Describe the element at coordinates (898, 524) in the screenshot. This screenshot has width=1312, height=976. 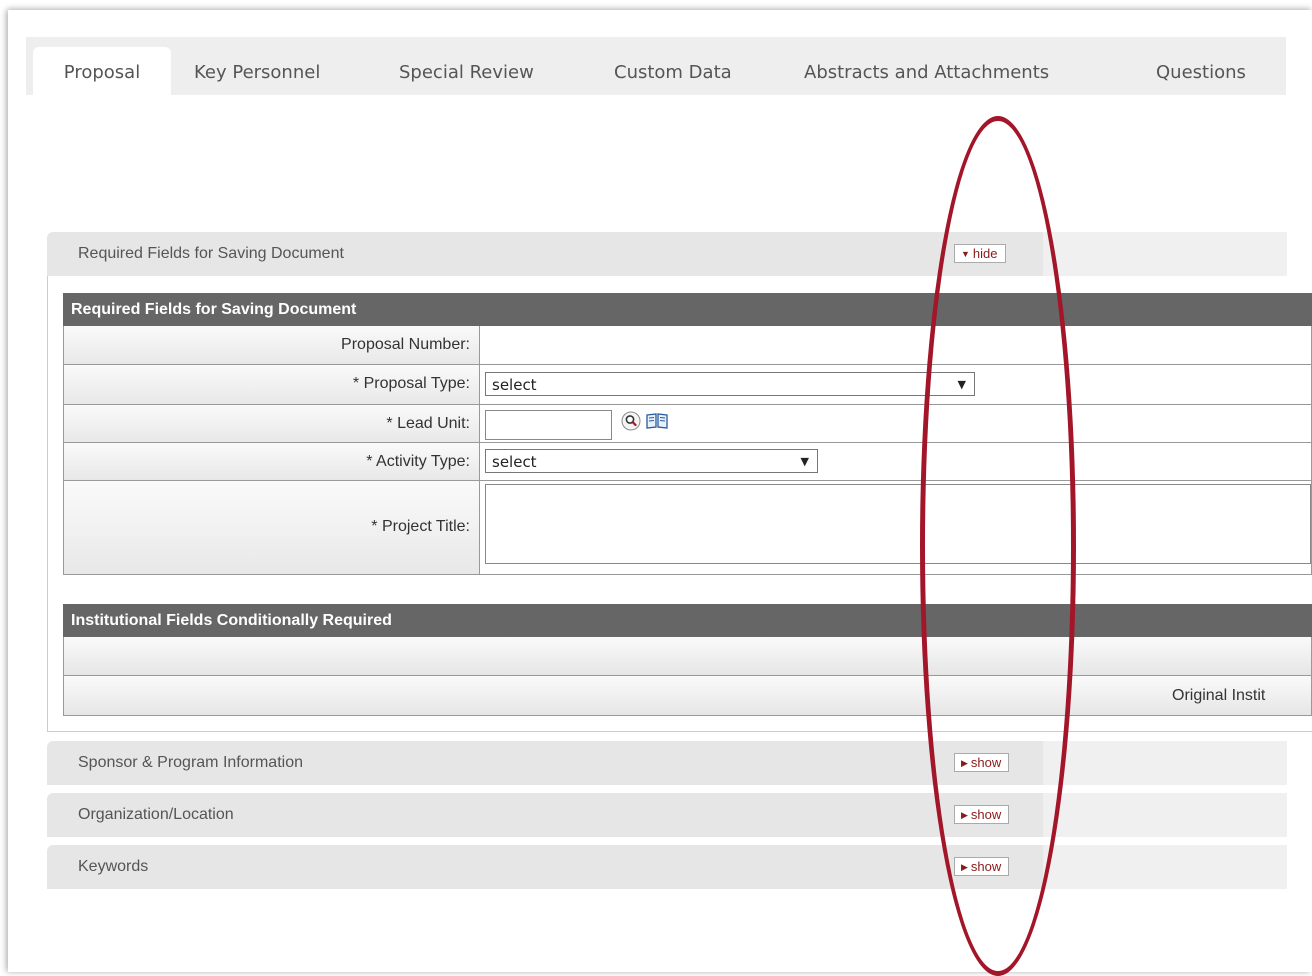
I see `project-title-textarea` at that location.